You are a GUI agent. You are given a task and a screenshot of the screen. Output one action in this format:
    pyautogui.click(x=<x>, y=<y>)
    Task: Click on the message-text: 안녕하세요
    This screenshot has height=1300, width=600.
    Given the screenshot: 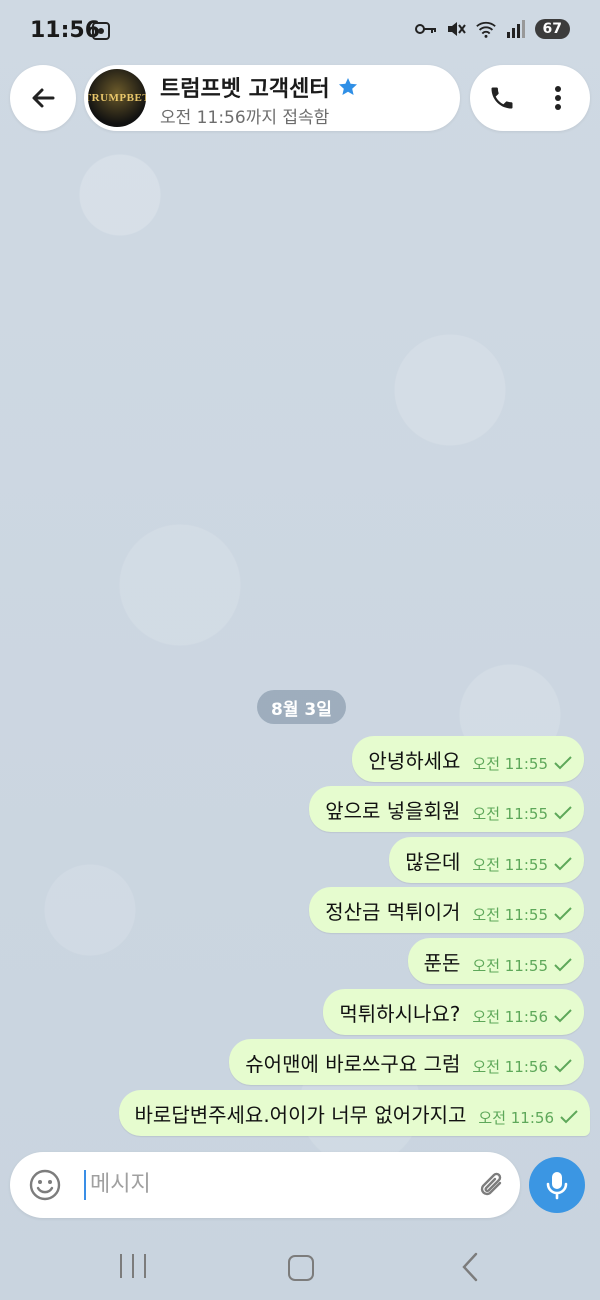 What is the action you would take?
    pyautogui.click(x=414, y=760)
    